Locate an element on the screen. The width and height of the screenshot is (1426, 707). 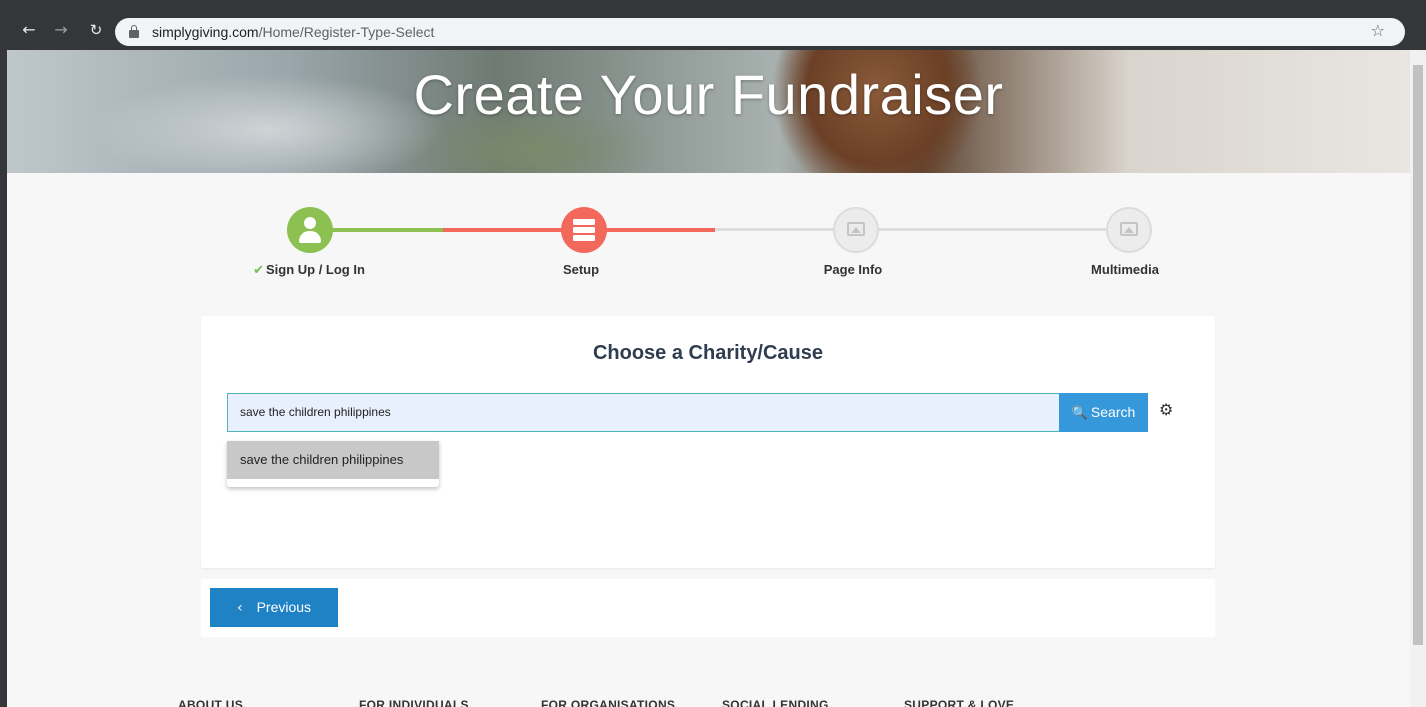
charity-search-input: save the children philippines is located at coordinates (643, 412).